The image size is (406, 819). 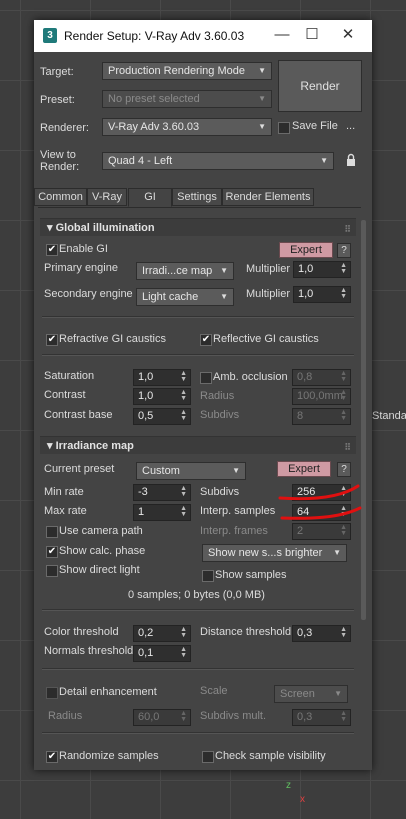 I want to click on subdivs-mult-spinner: 0,3 ▲ ▼, so click(x=321, y=717).